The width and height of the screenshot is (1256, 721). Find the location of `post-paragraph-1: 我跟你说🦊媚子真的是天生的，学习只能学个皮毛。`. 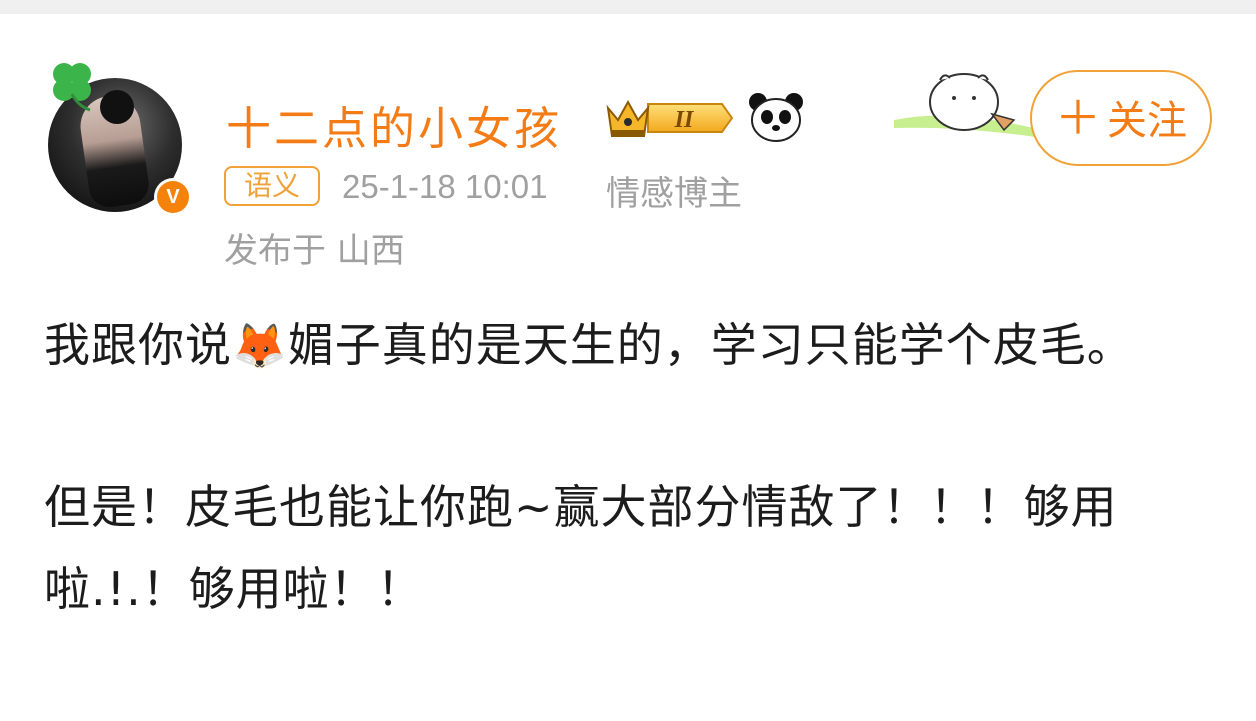

post-paragraph-1: 我跟你说🦊媚子真的是天生的，学习只能学个皮毛。 is located at coordinates (629, 346).